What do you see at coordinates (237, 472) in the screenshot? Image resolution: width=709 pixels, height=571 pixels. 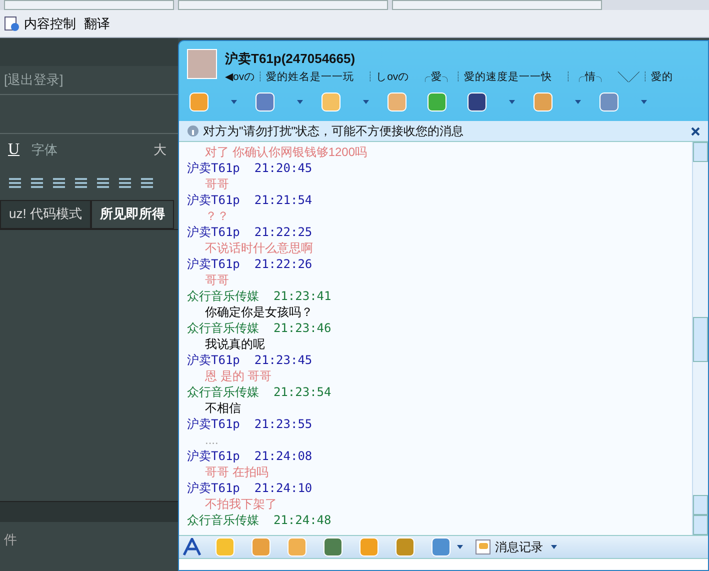 I see `message-text: 哥哥 在拍吗` at bounding box center [237, 472].